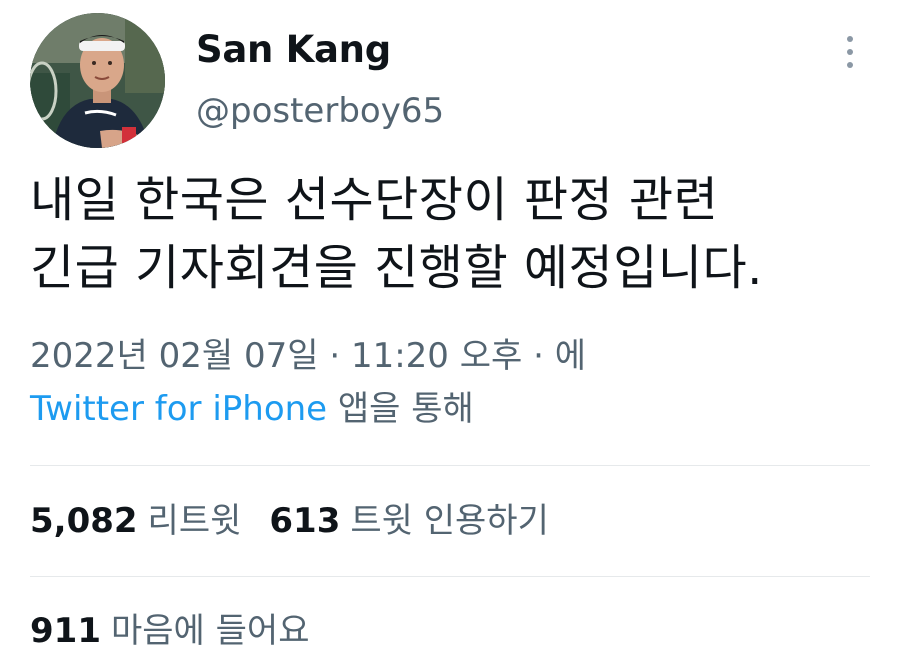 The height and width of the screenshot is (670, 900). I want to click on retweets-stat: 5,082 리트윗, so click(135, 521).